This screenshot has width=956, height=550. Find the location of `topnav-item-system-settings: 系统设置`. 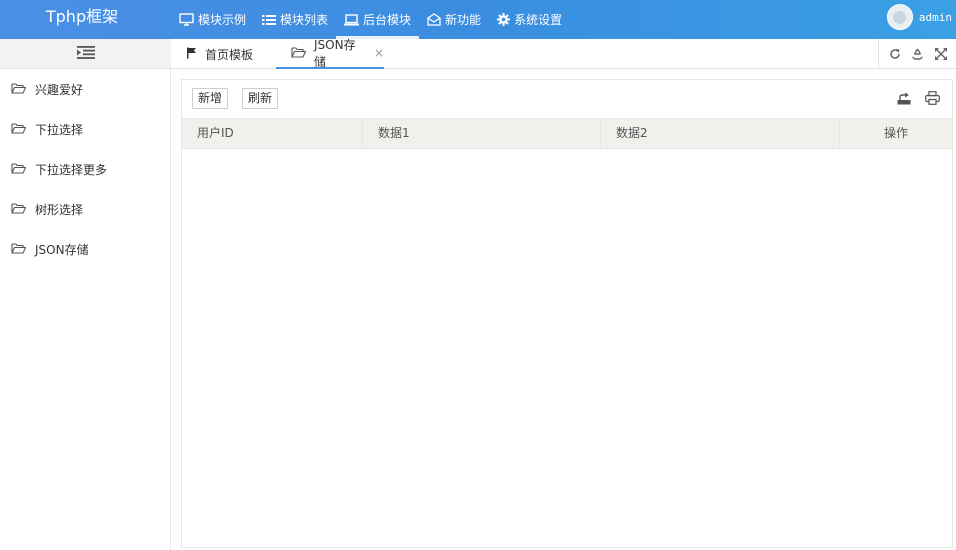

topnav-item-system-settings: 系统设置 is located at coordinates (529, 19).